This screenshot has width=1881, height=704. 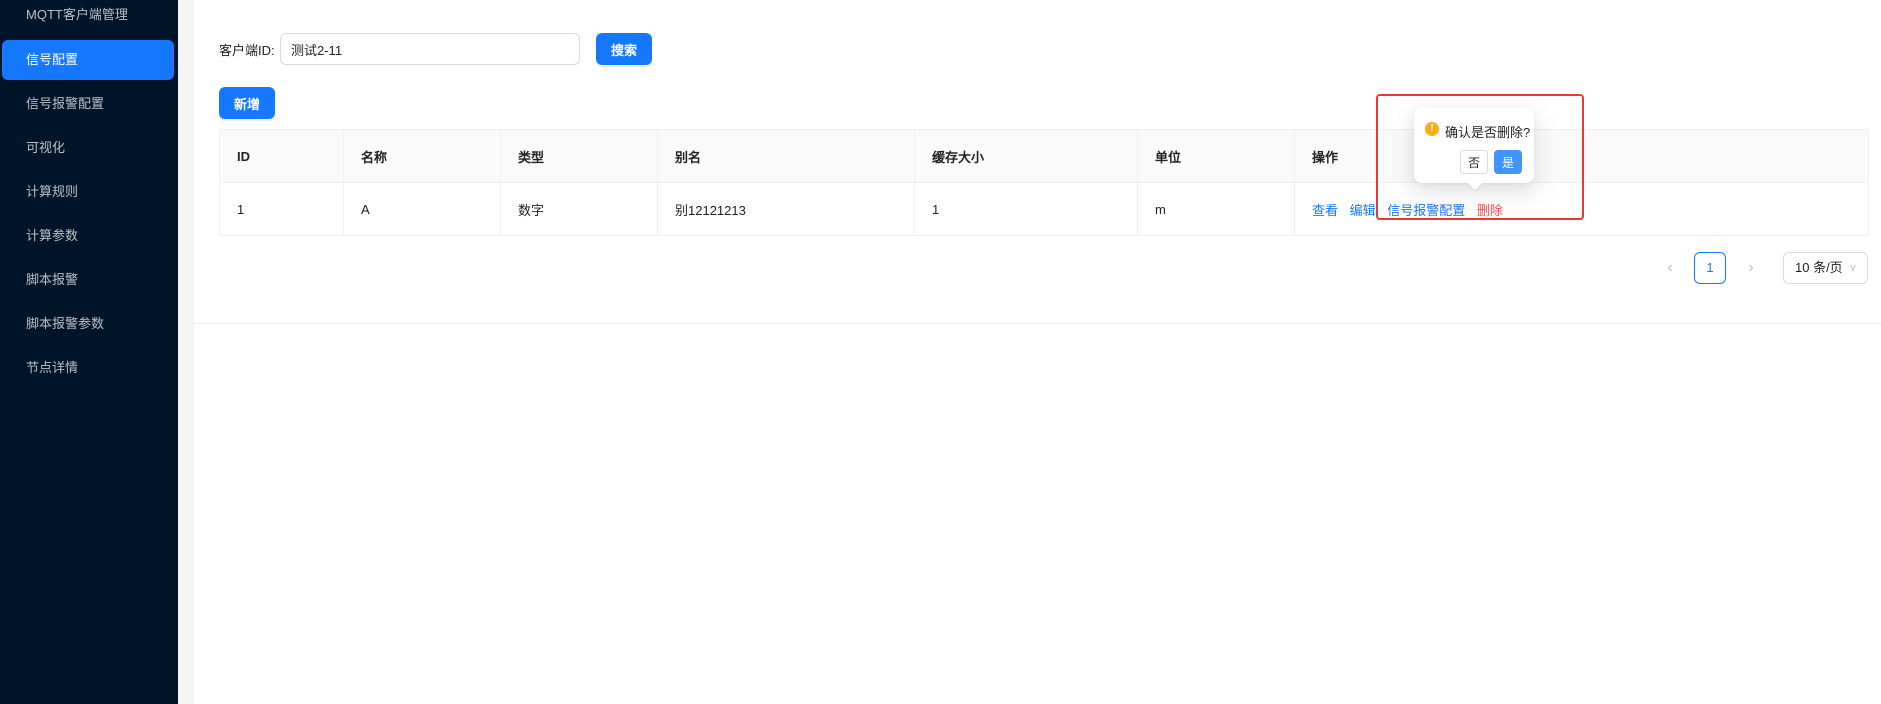 What do you see at coordinates (281, 209) in the screenshot?
I see `cell-id: 1` at bounding box center [281, 209].